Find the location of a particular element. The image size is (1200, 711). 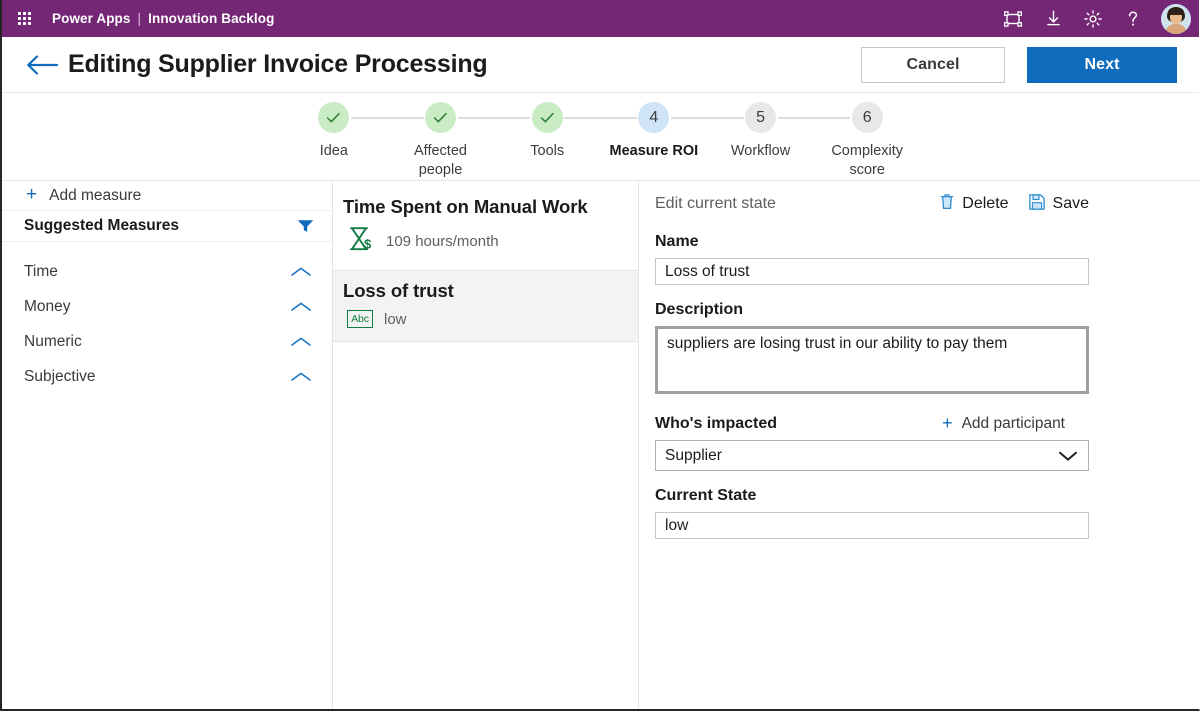

current-state-label: Current State is located at coordinates (706, 495).